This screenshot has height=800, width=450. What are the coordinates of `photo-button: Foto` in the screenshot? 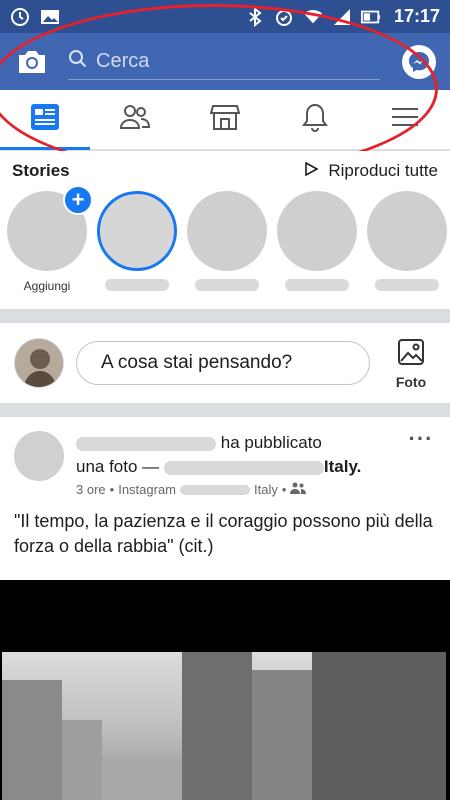 It's located at (411, 363).